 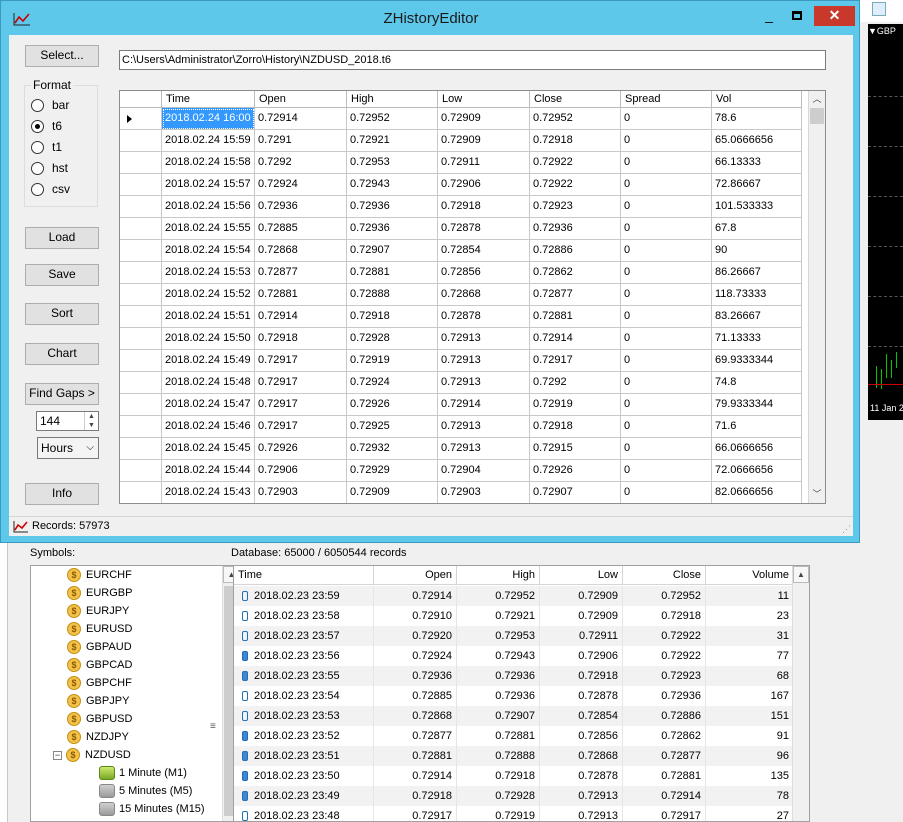 I want to click on grid-cell: 0.72922, so click(x=575, y=185).